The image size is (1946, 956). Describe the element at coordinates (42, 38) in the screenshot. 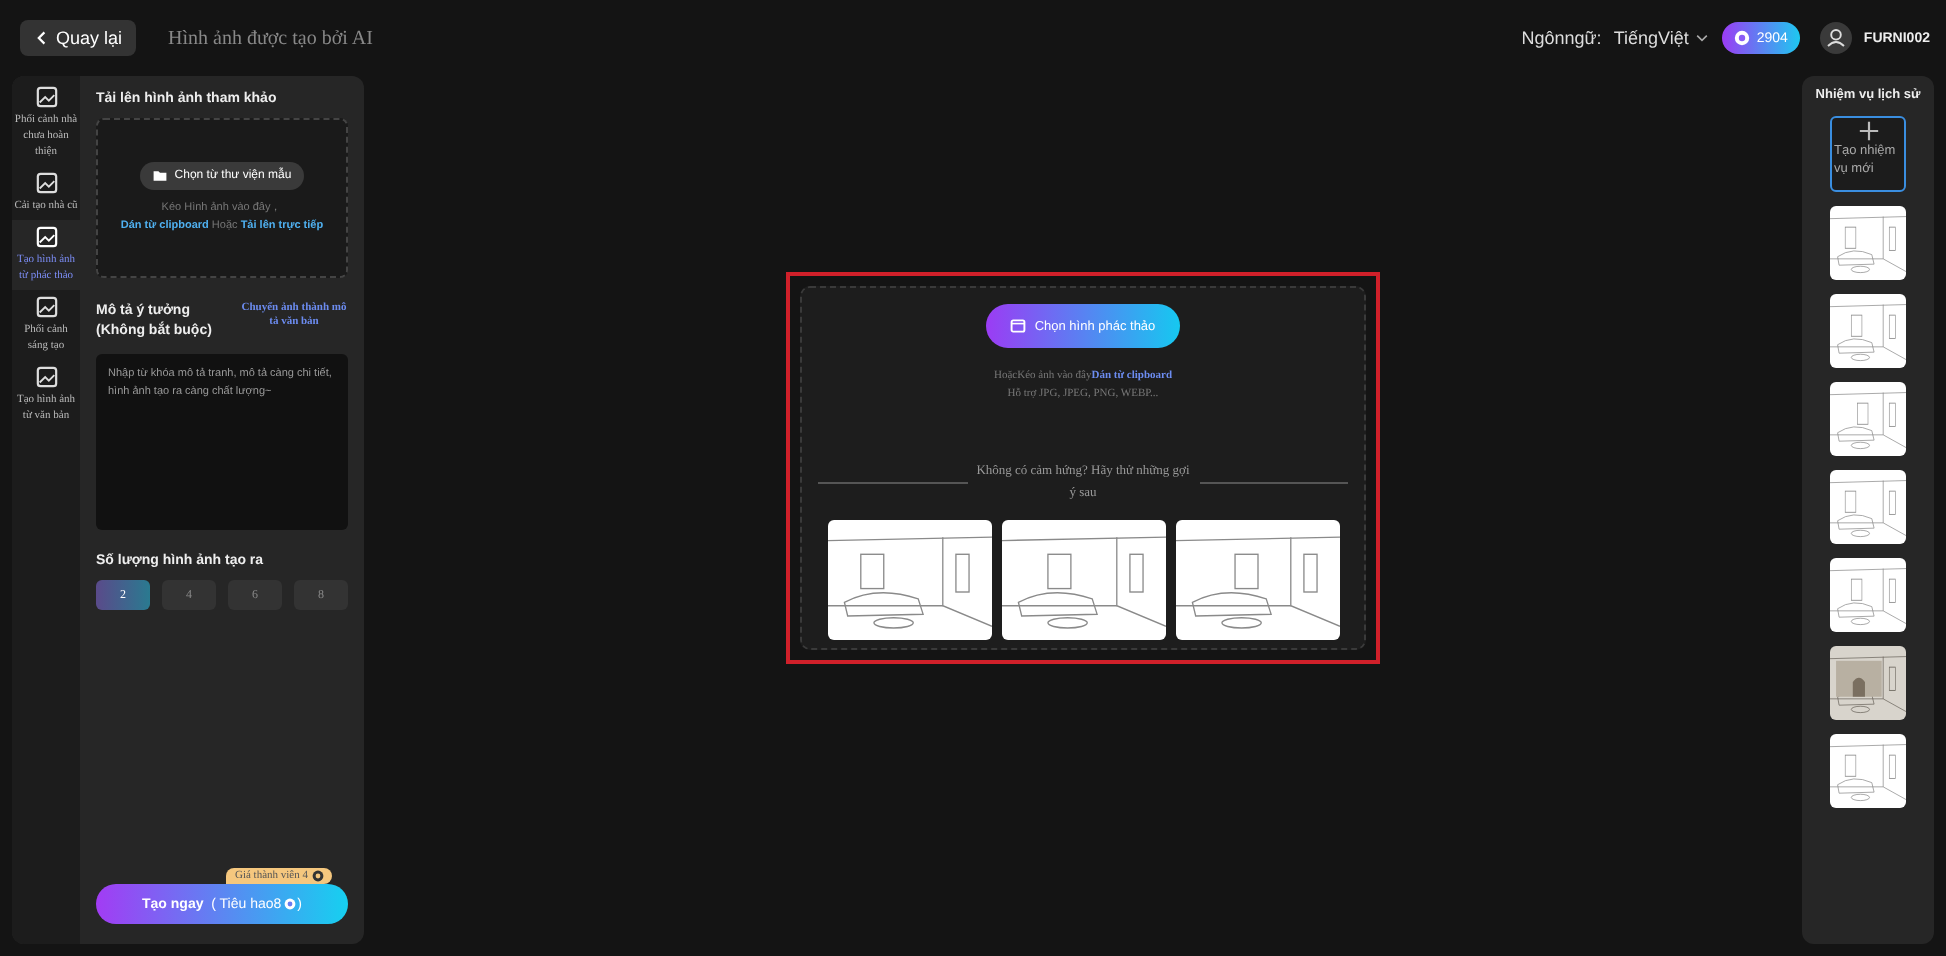

I see `chevron-left-icon` at that location.